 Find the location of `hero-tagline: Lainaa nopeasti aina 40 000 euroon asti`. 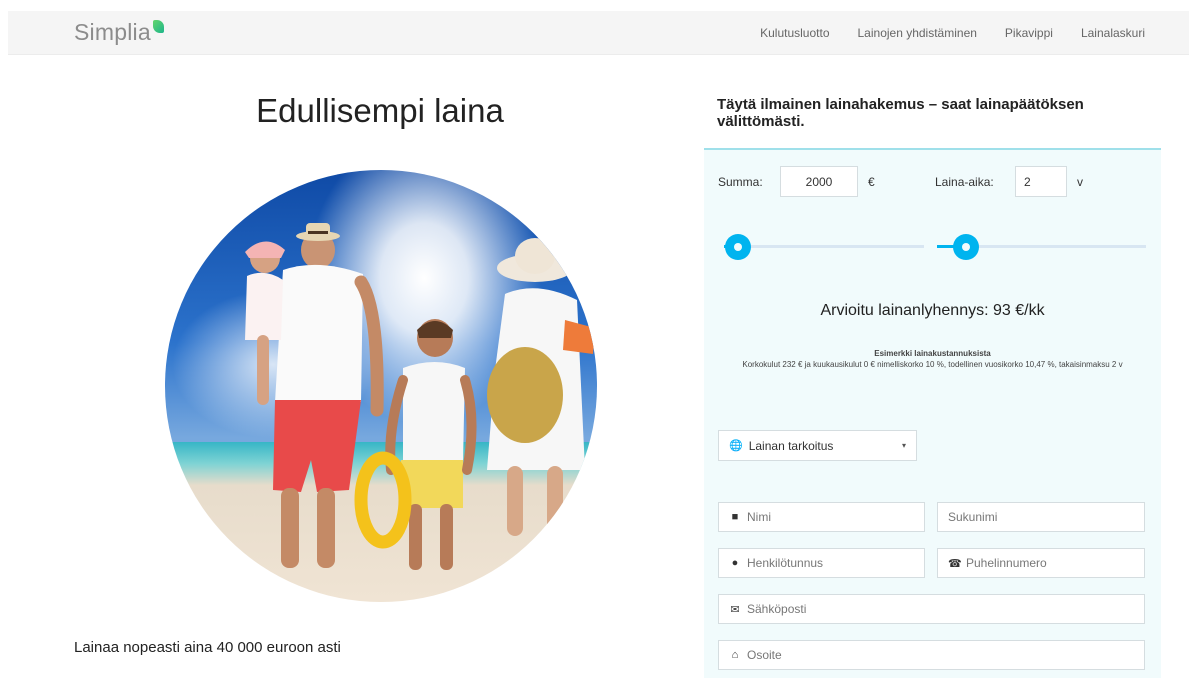

hero-tagline: Lainaa nopeasti aina 40 000 euroon asti is located at coordinates (207, 647).